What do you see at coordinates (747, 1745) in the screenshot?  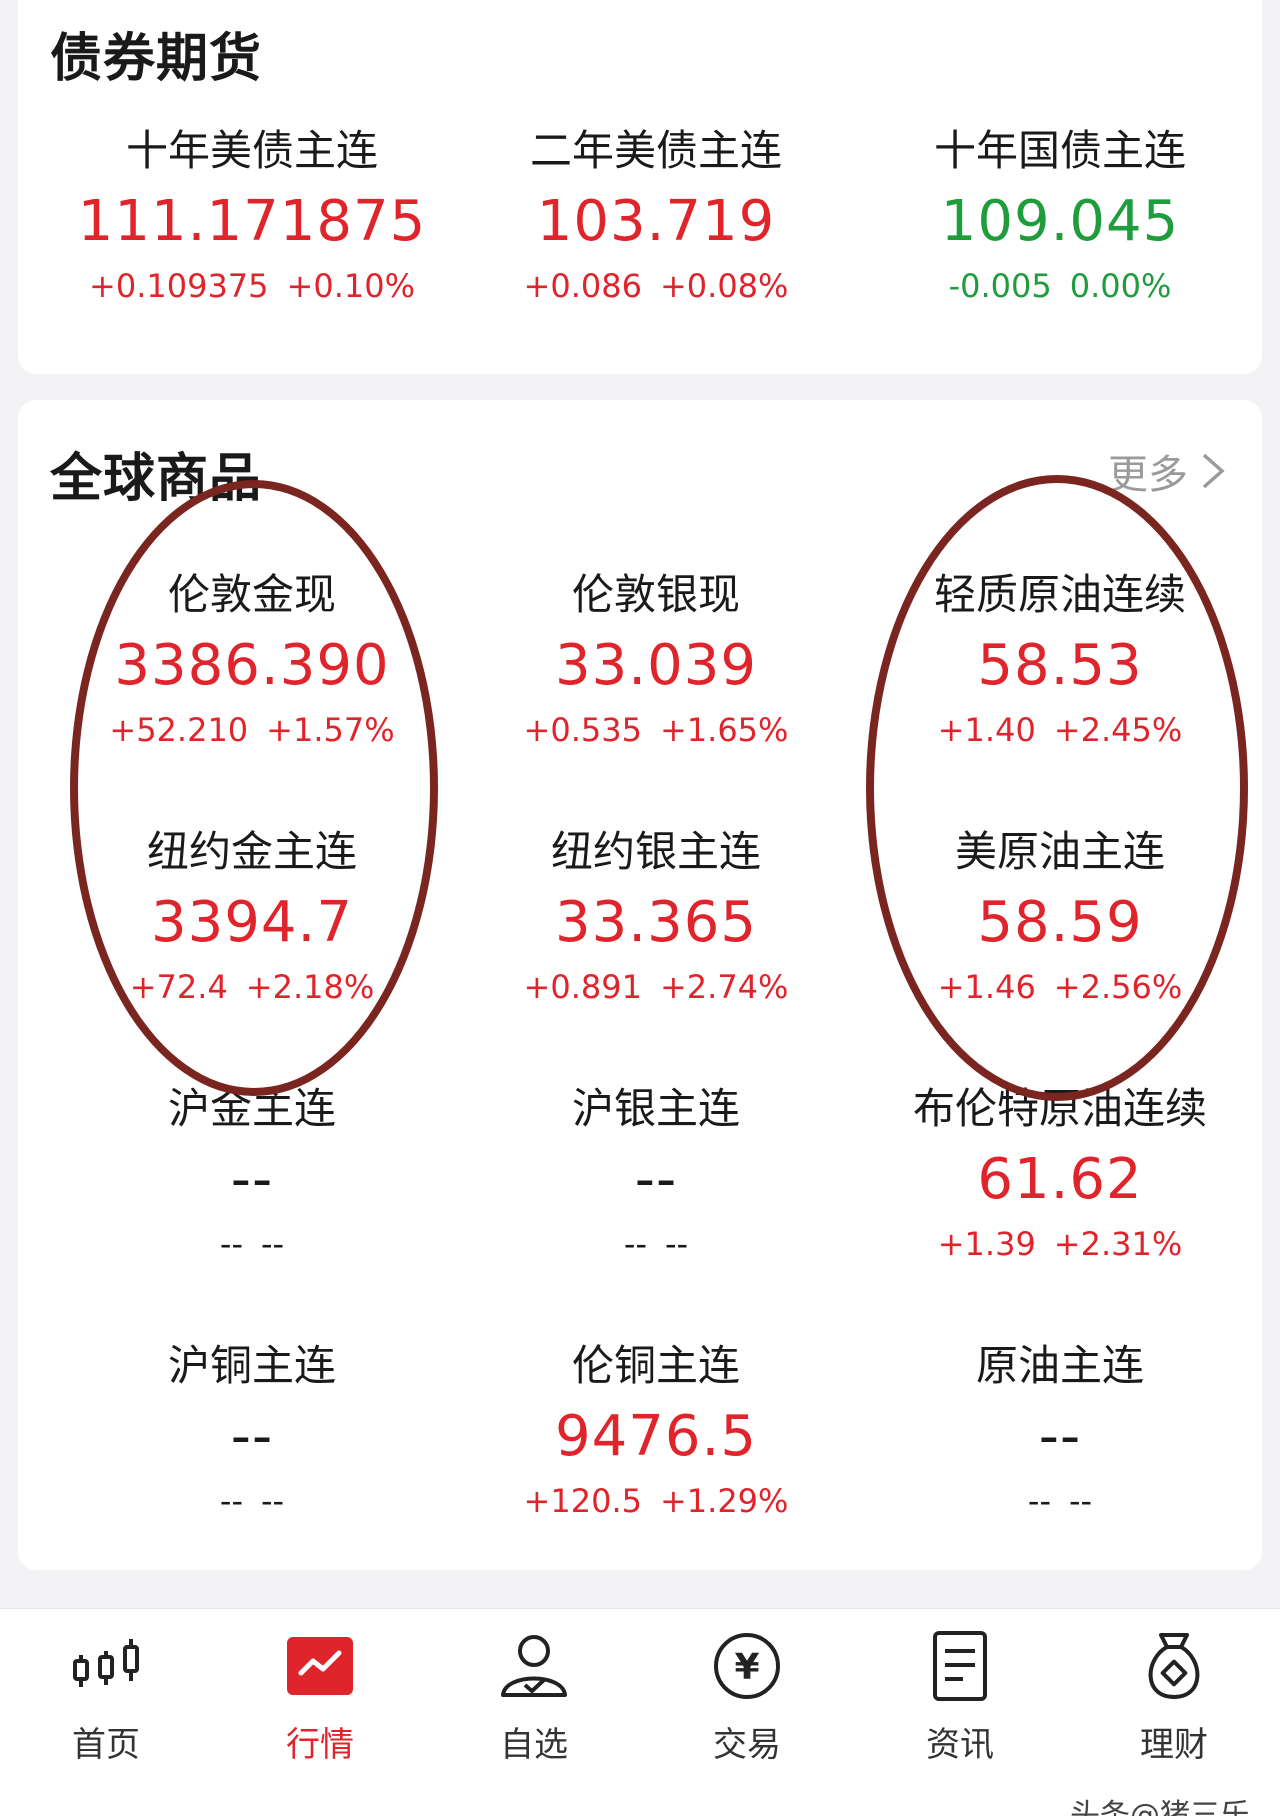 I see `tab-label: 交易` at bounding box center [747, 1745].